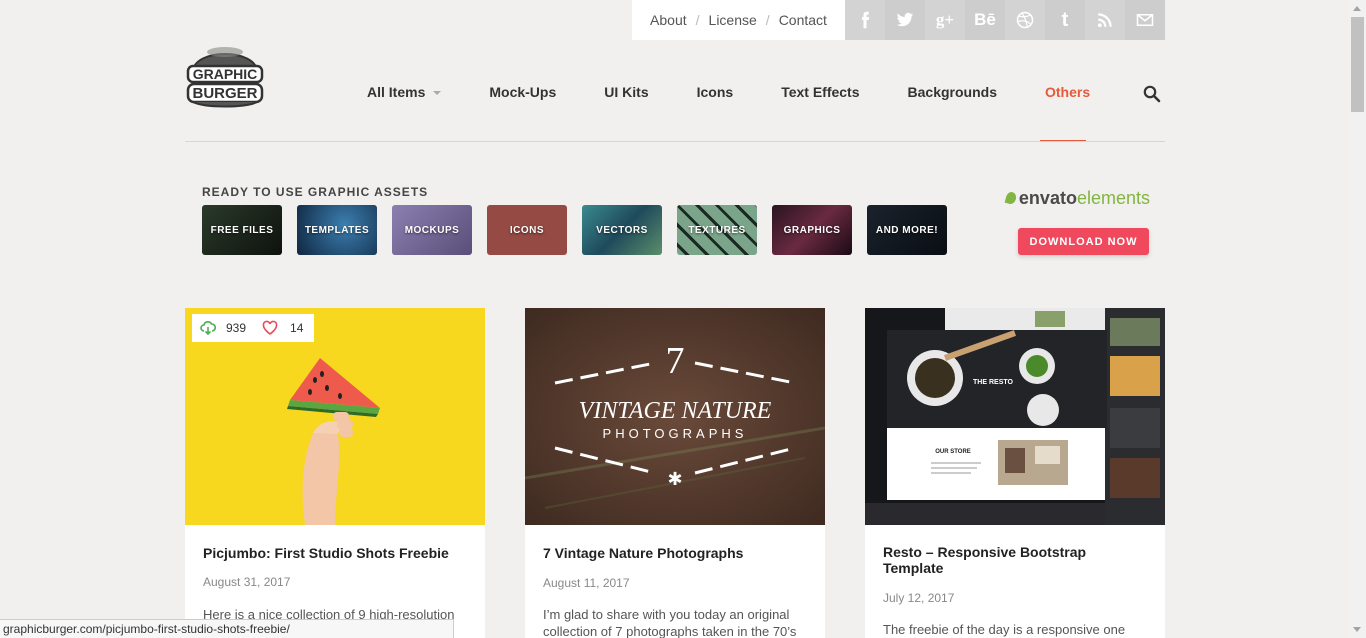 The width and height of the screenshot is (1366, 638). Describe the element at coordinates (820, 94) in the screenshot. I see `nav-text-effects: Text Effects` at that location.